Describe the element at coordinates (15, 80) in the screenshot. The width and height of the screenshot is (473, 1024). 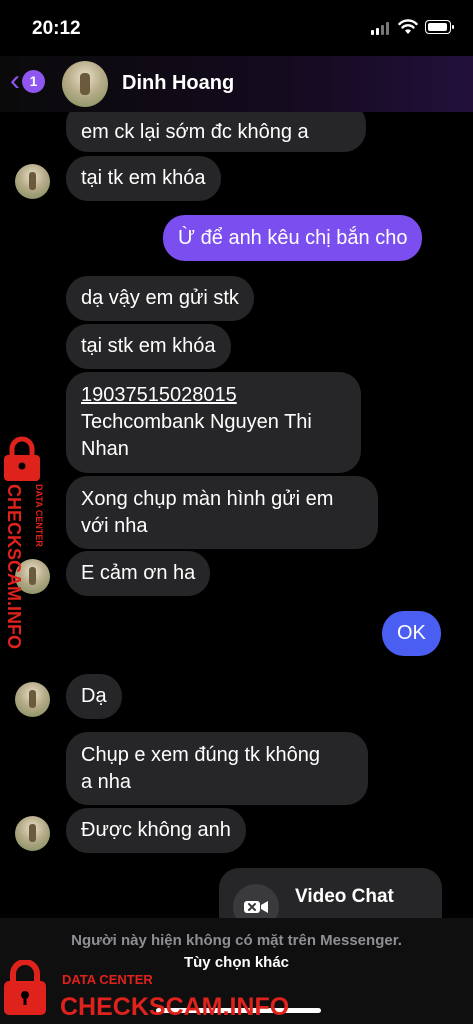
I see `chevron-left-icon: ‹` at that location.